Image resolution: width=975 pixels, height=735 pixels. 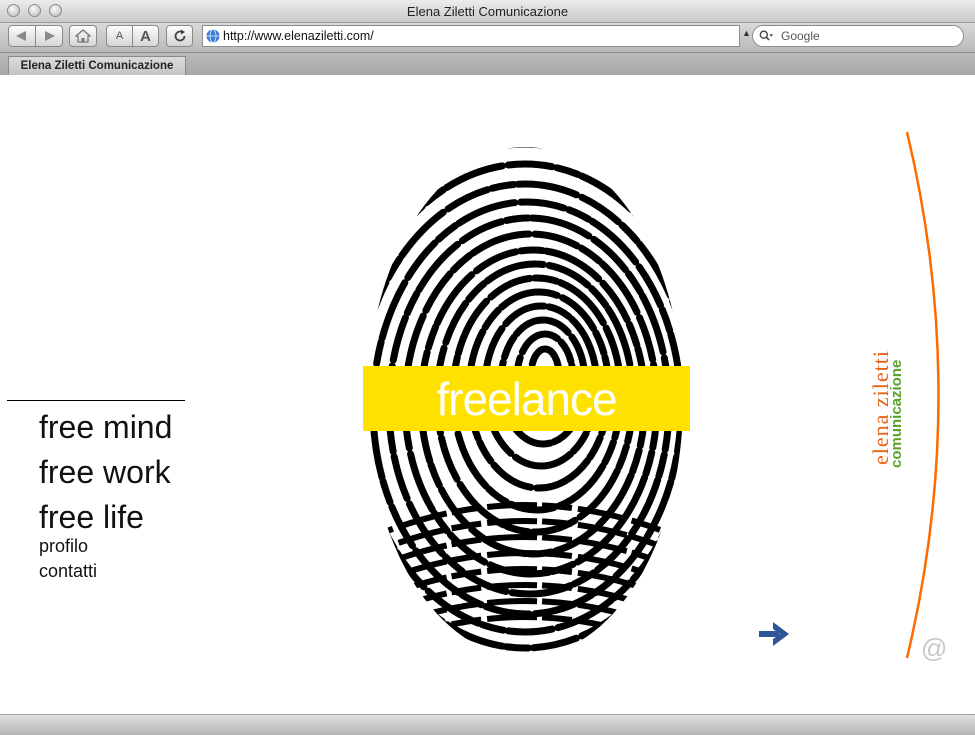 I want to click on back-button, so click(x=22, y=36).